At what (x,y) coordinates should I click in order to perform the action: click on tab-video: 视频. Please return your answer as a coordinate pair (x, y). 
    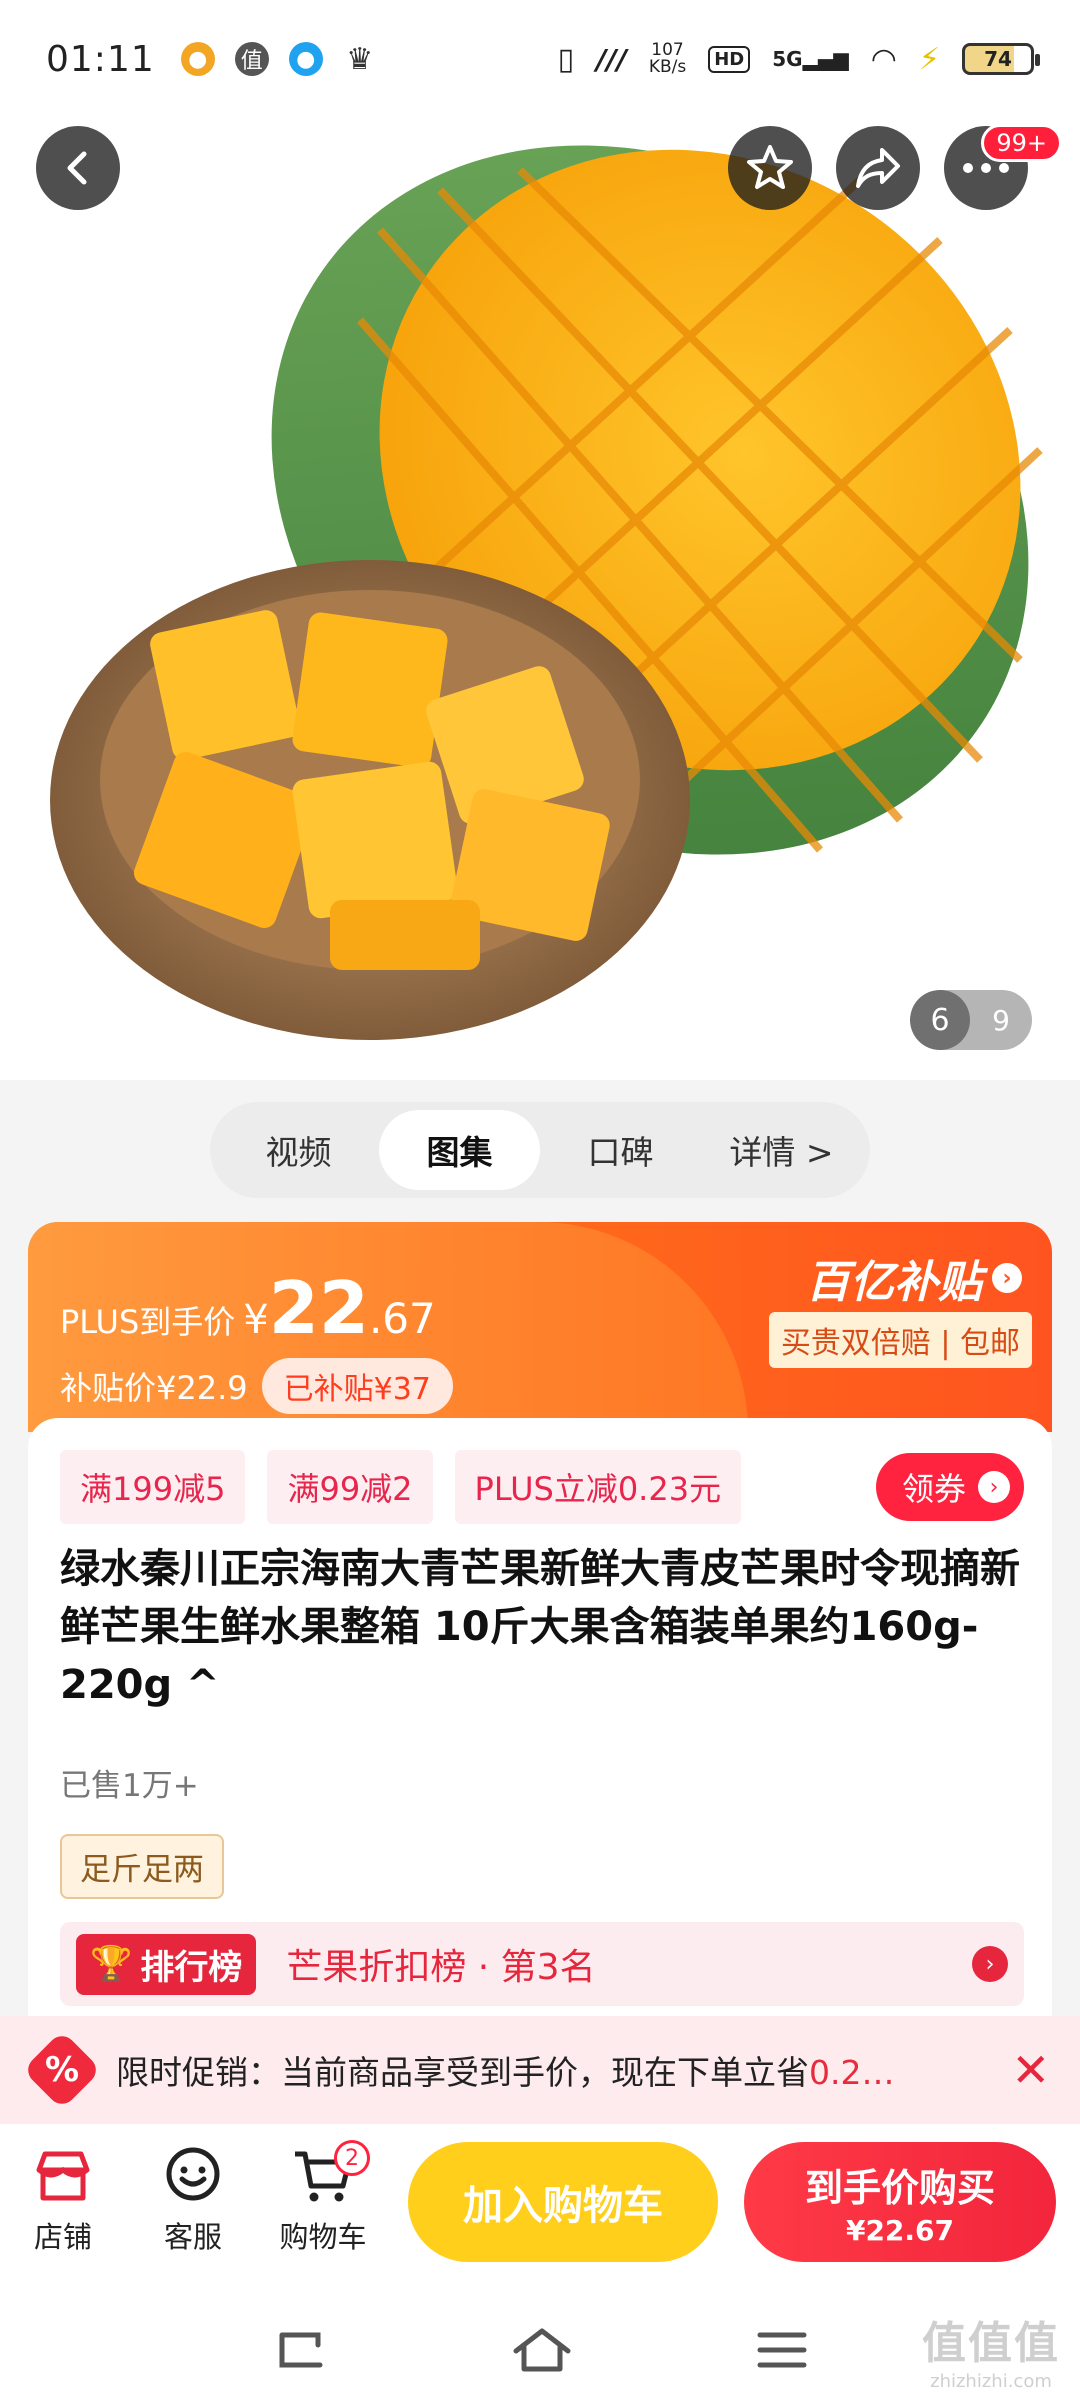
    Looking at the image, I should click on (298, 1150).